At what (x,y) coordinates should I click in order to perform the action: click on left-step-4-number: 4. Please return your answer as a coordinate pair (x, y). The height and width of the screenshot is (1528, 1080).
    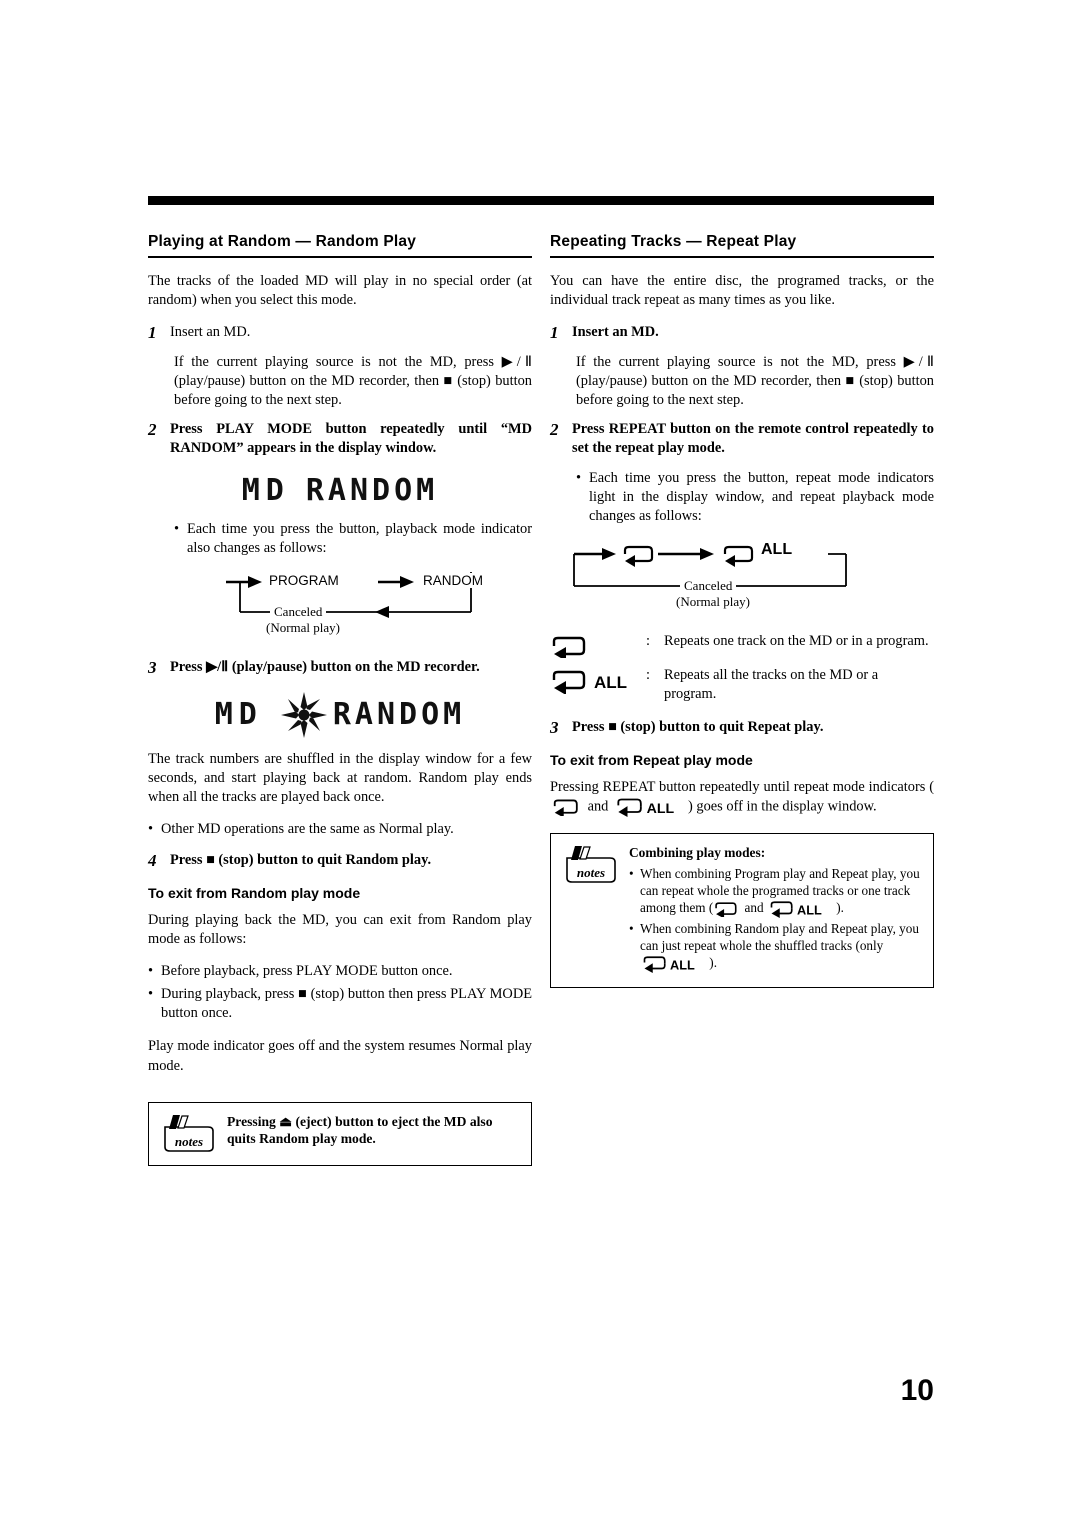
    Looking at the image, I should click on (152, 861).